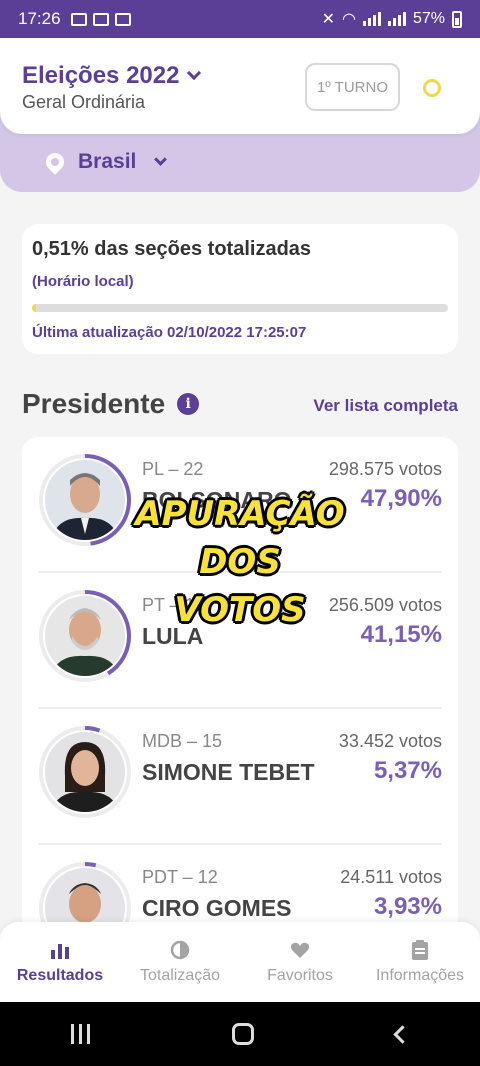 The height and width of the screenshot is (1066, 480). What do you see at coordinates (407, 906) in the screenshot?
I see `candidate-percentage: 3,93%` at bounding box center [407, 906].